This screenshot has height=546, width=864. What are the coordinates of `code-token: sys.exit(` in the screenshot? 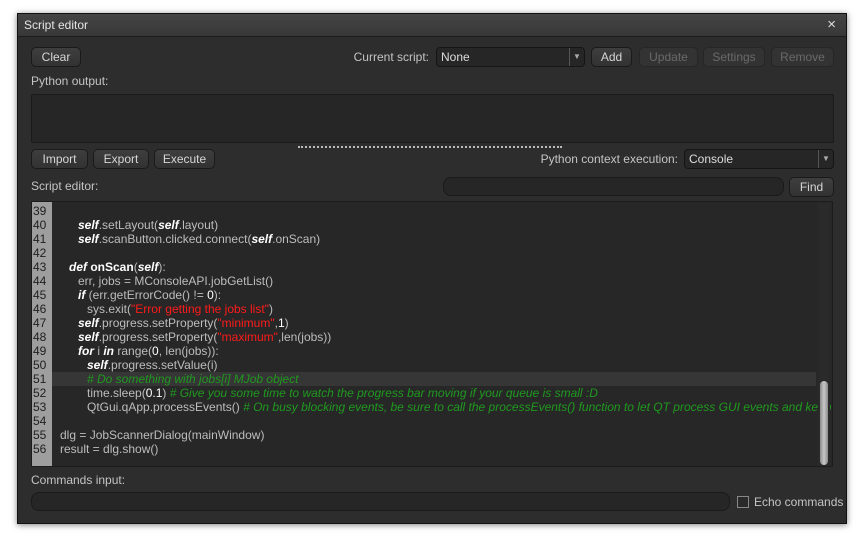 It's located at (109, 309).